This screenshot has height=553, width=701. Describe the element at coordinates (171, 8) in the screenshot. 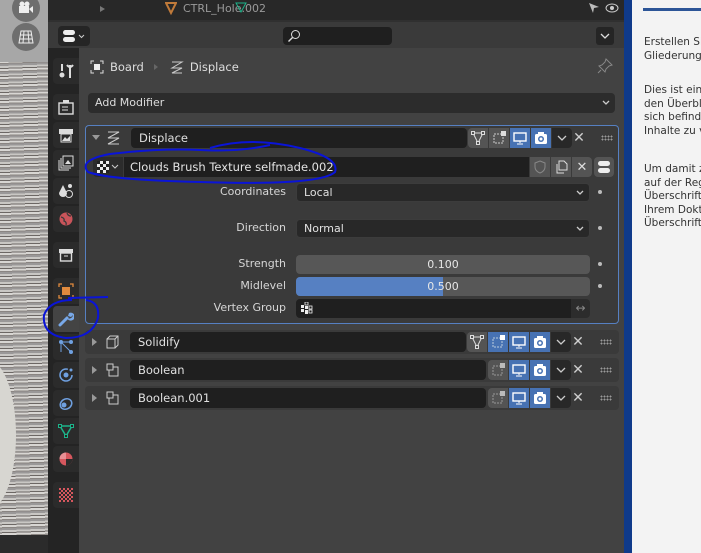

I see `empty-object-icon` at that location.